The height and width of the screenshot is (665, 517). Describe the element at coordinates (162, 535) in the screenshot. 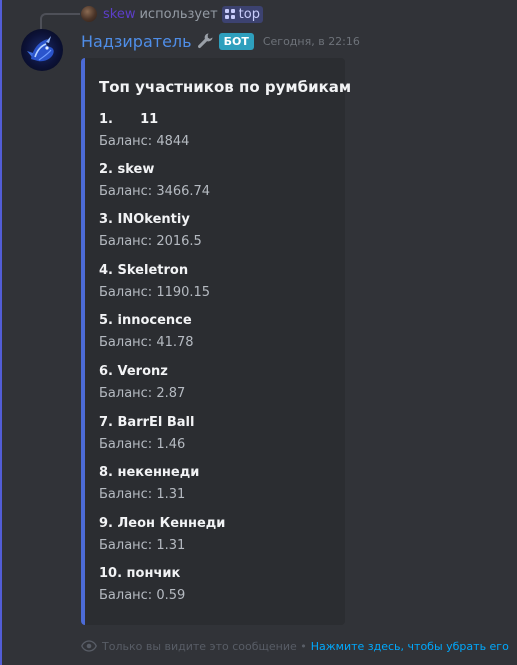

I see `leaderboard-entry: 9. Леон Кеннеди Баланс: 1.31` at that location.